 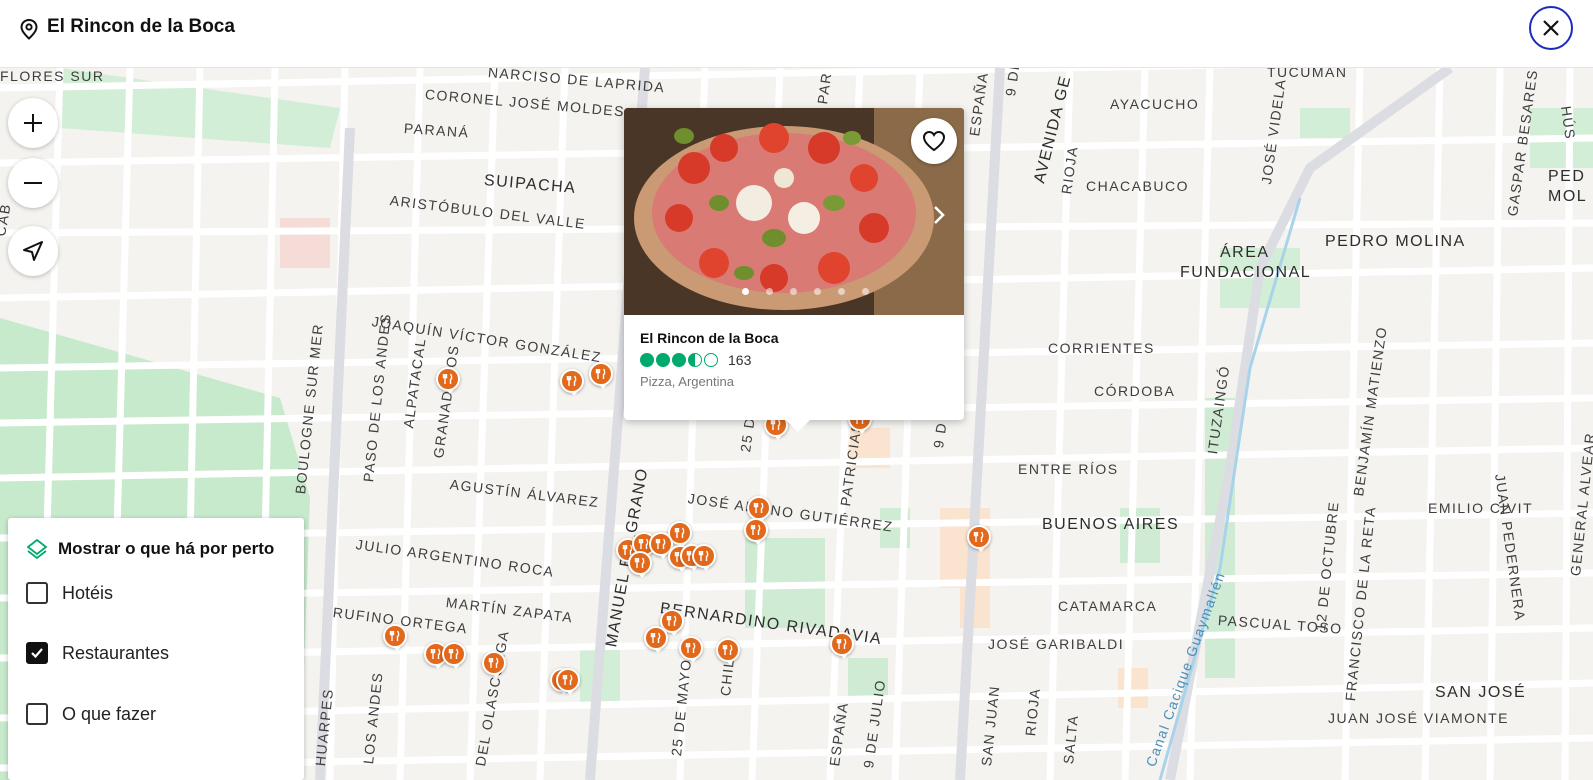 I want to click on my-location-button, so click(x=33, y=251).